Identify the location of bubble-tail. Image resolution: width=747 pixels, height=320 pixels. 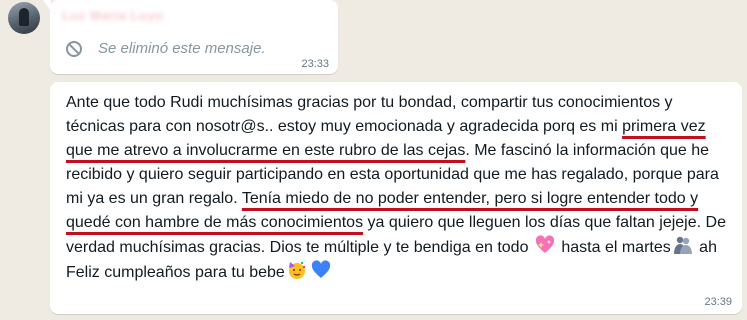
(47, 6).